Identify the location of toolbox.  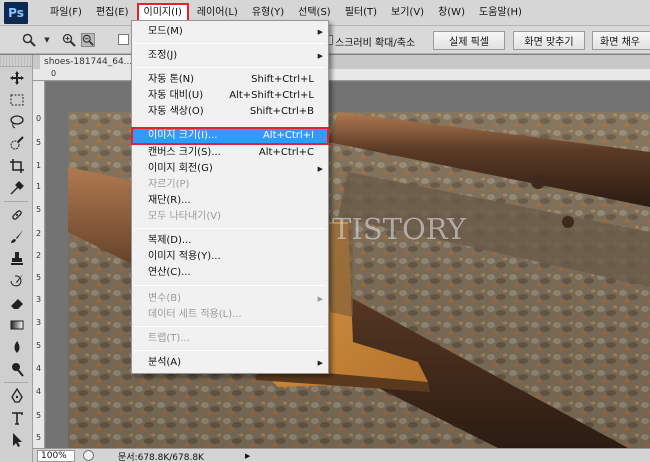
(16, 258).